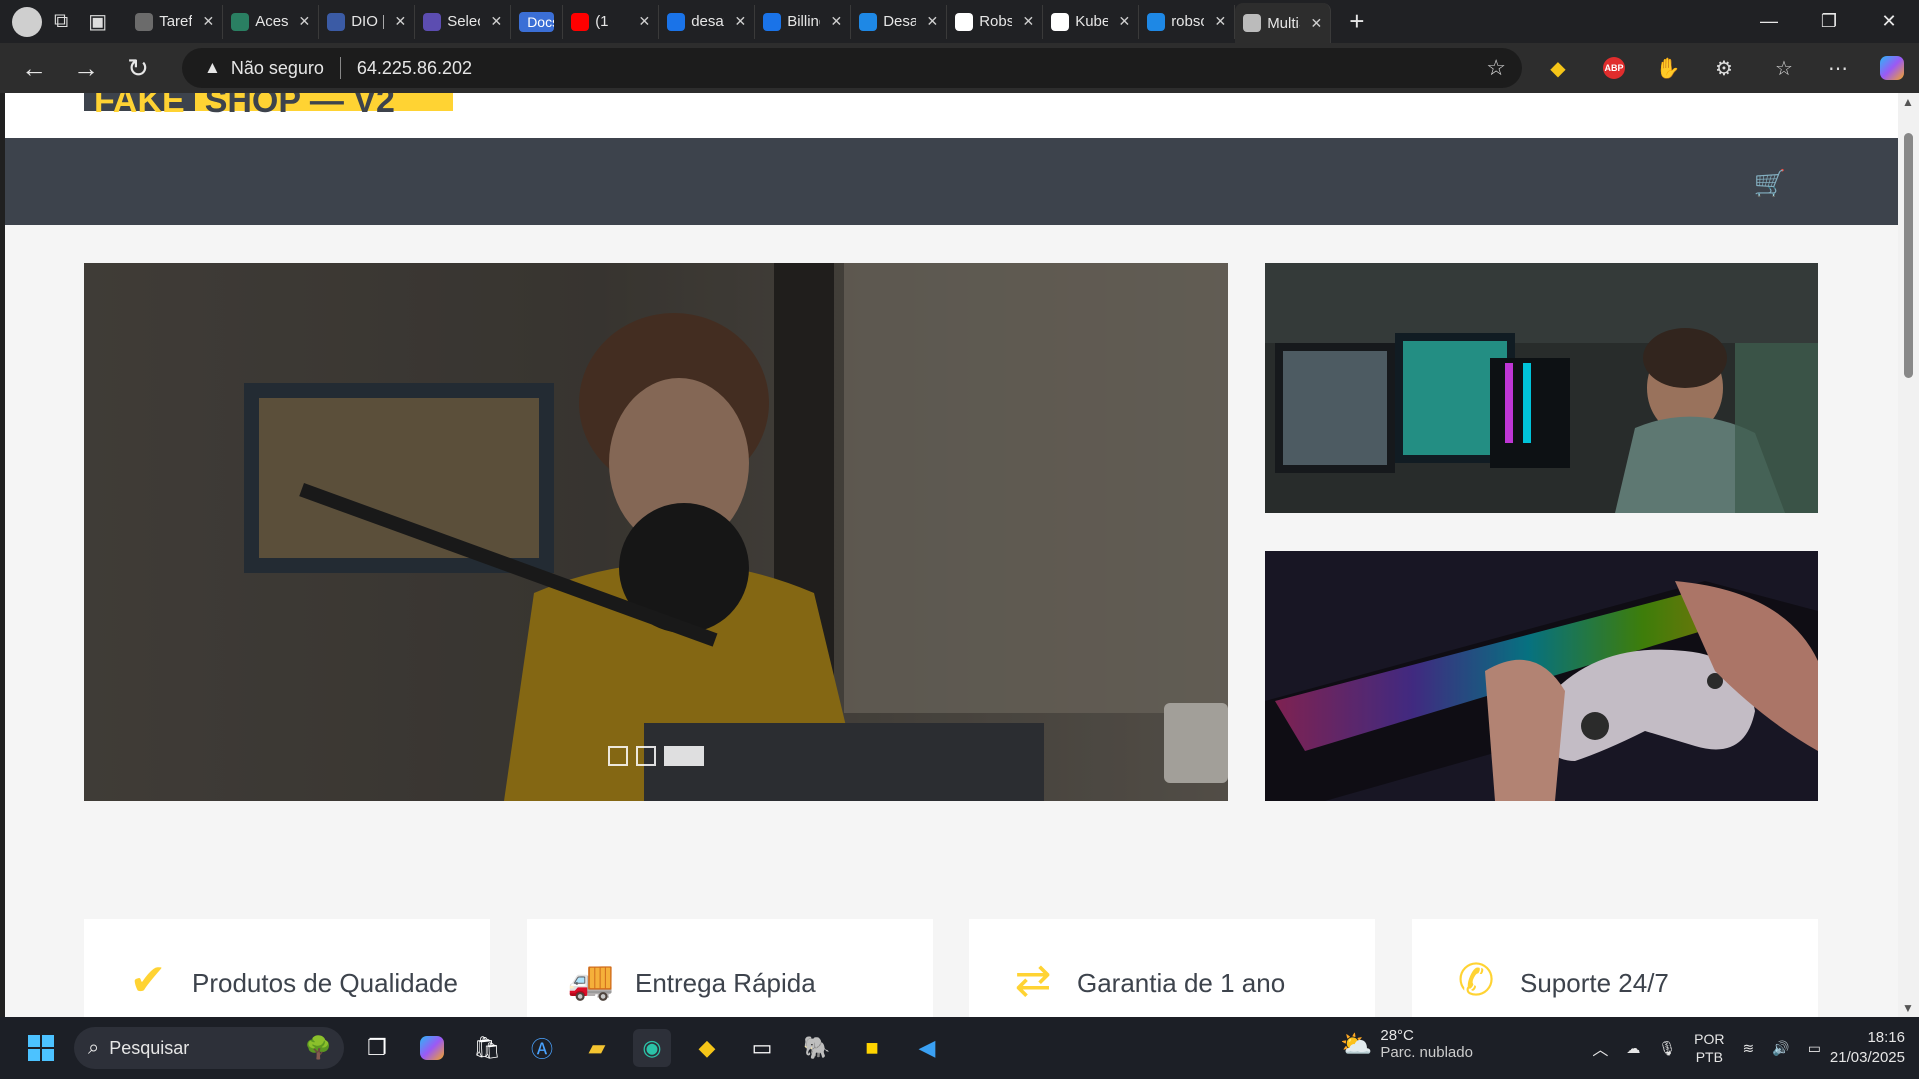 The width and height of the screenshot is (1919, 1079). Describe the element at coordinates (175, 21) in the screenshot. I see `browser-tab: Tarefas ✕` at that location.